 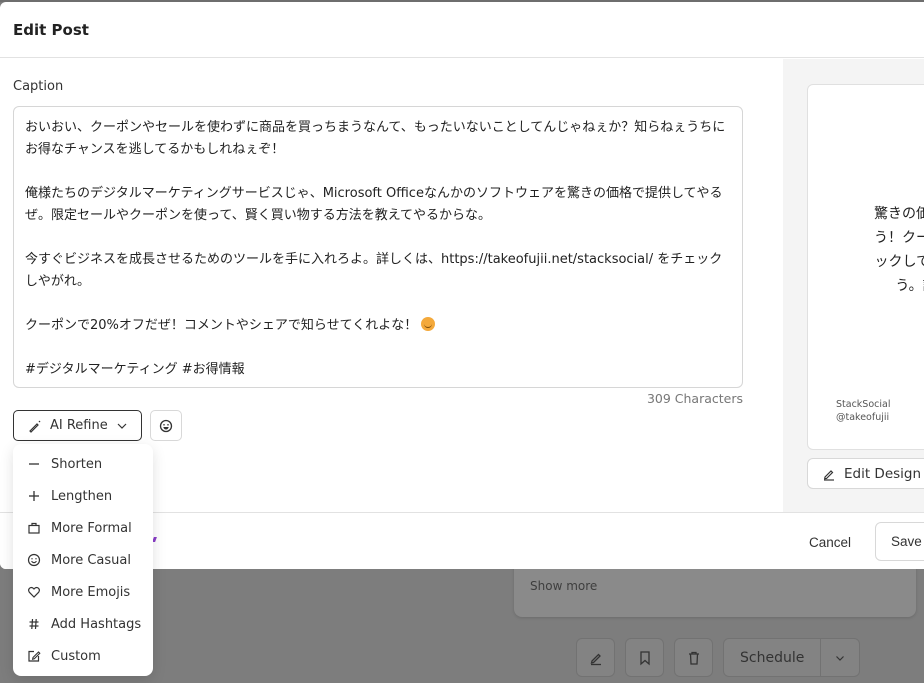 I want to click on schedule-button: Schedule, so click(x=773, y=657).